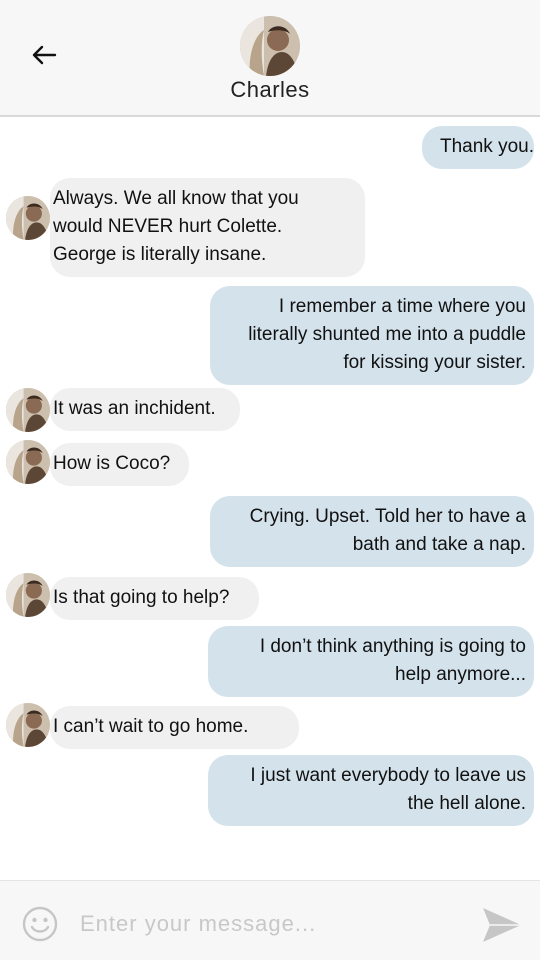  I want to click on send-button, so click(502, 925).